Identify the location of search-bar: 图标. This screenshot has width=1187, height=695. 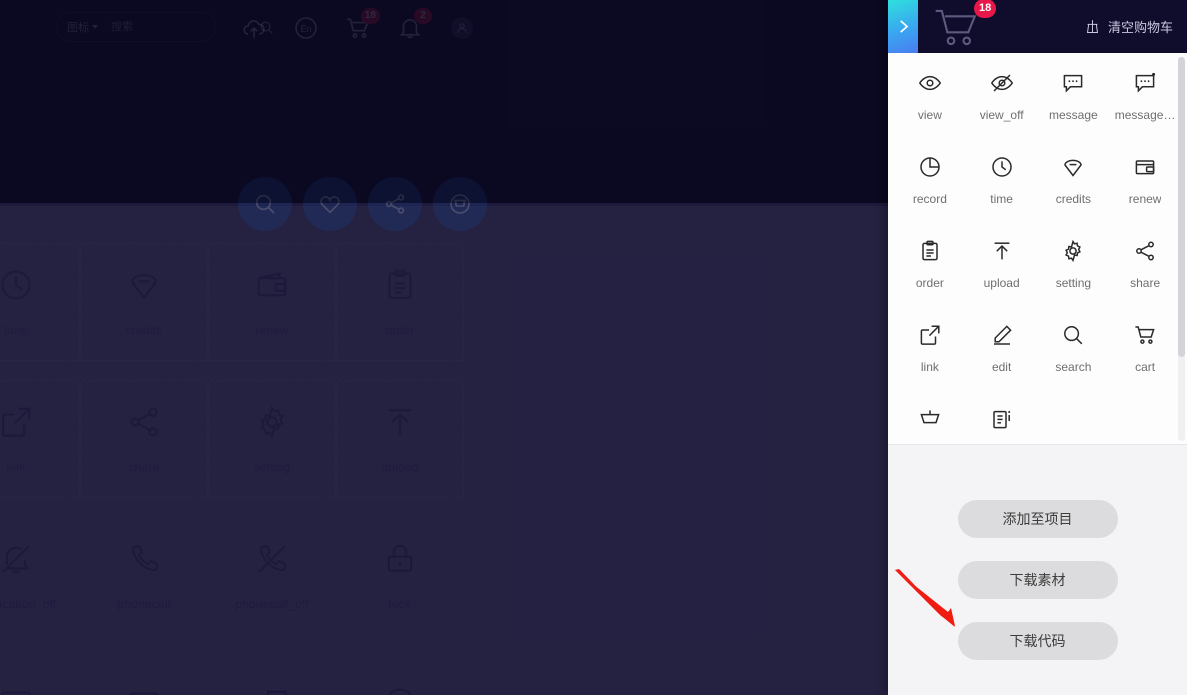
(164, 27).